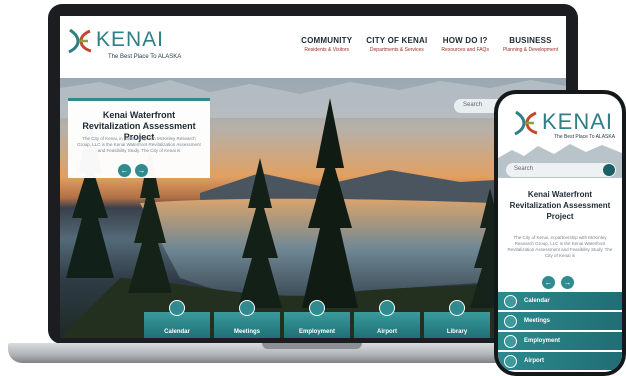 The height and width of the screenshot is (376, 626). I want to click on quick-link-label: Employment, so click(316, 332).